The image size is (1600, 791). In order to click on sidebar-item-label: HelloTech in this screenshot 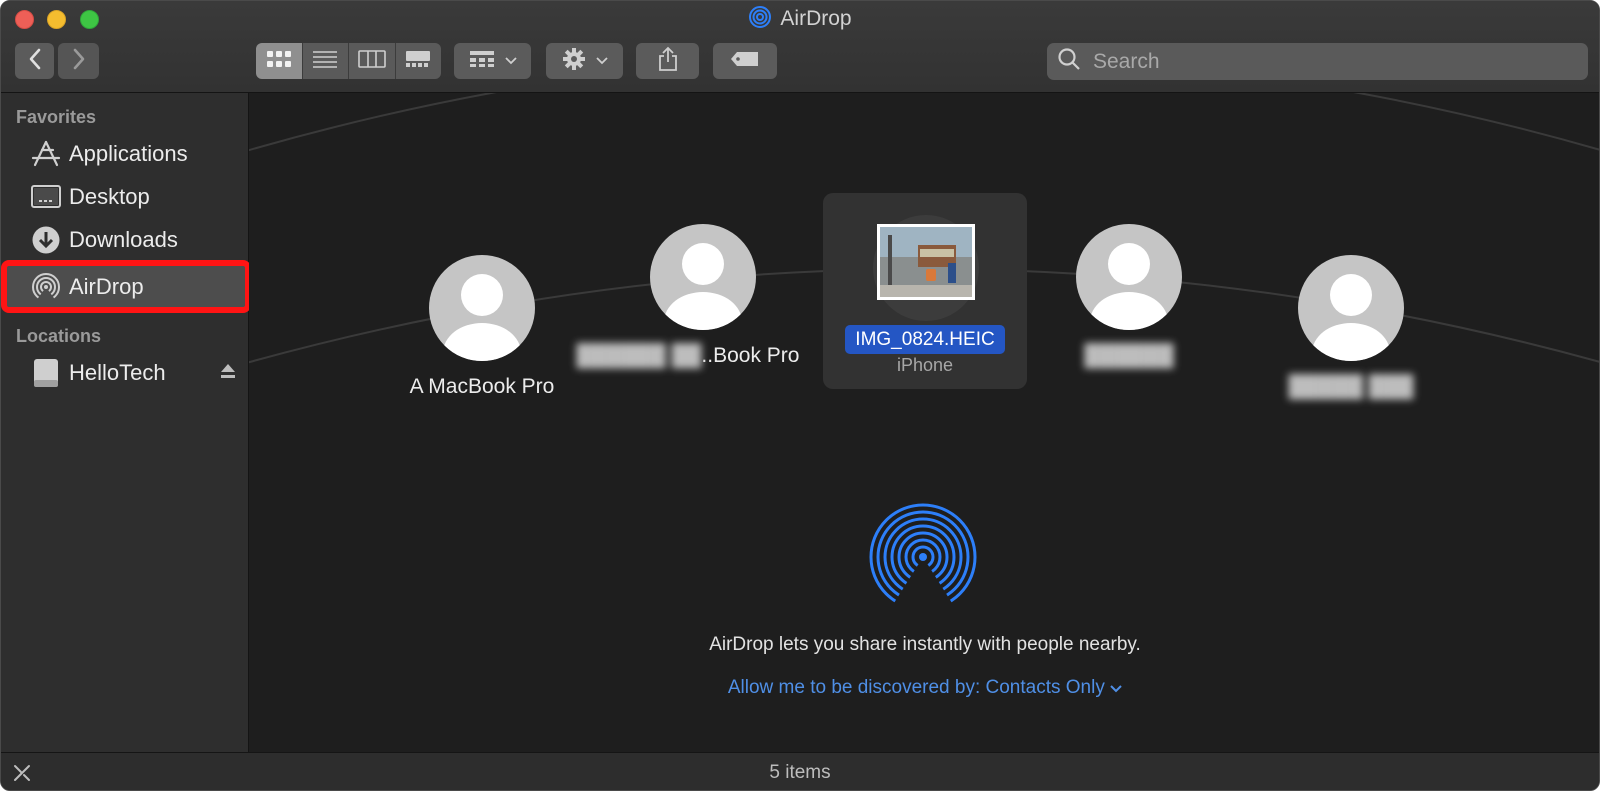, I will do `click(117, 372)`.